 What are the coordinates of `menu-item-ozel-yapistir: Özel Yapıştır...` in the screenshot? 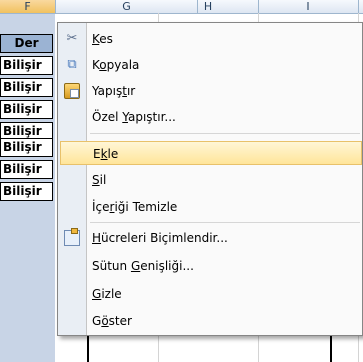 It's located at (211, 117).